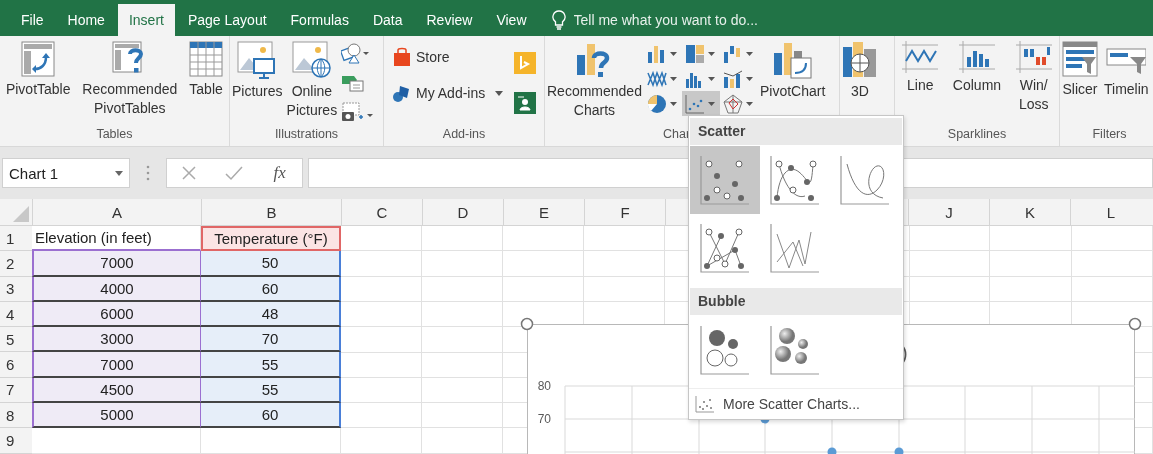 The width and height of the screenshot is (1153, 454). Describe the element at coordinates (206, 70) in the screenshot. I see `table-button: Table` at that location.